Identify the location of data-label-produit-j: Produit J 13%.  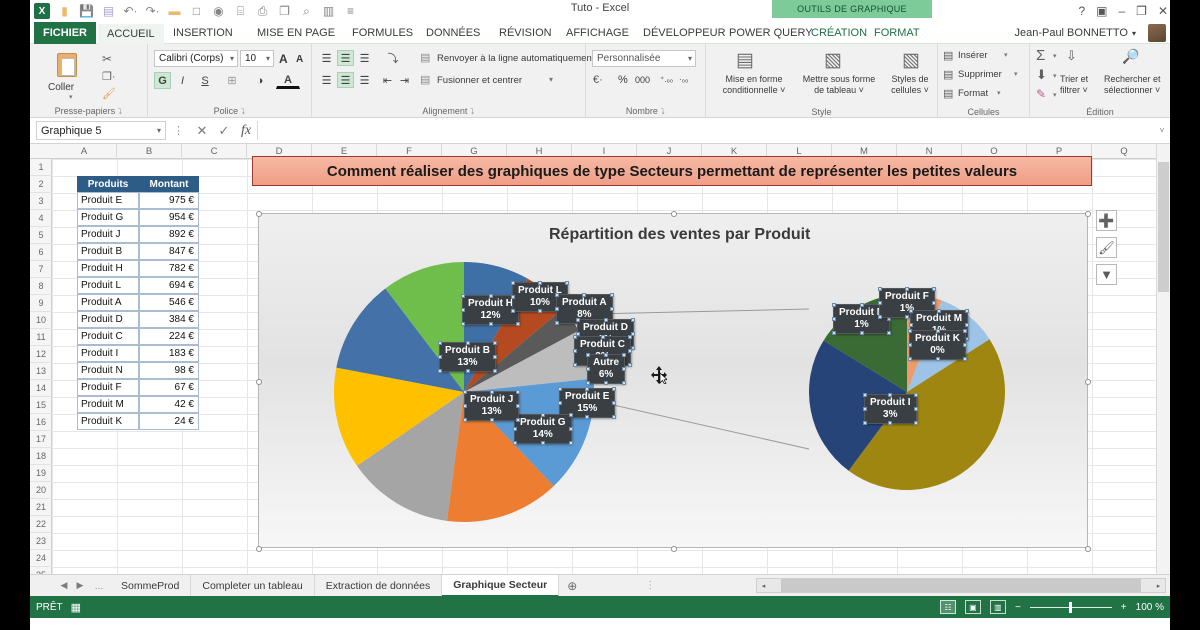
(492, 406).